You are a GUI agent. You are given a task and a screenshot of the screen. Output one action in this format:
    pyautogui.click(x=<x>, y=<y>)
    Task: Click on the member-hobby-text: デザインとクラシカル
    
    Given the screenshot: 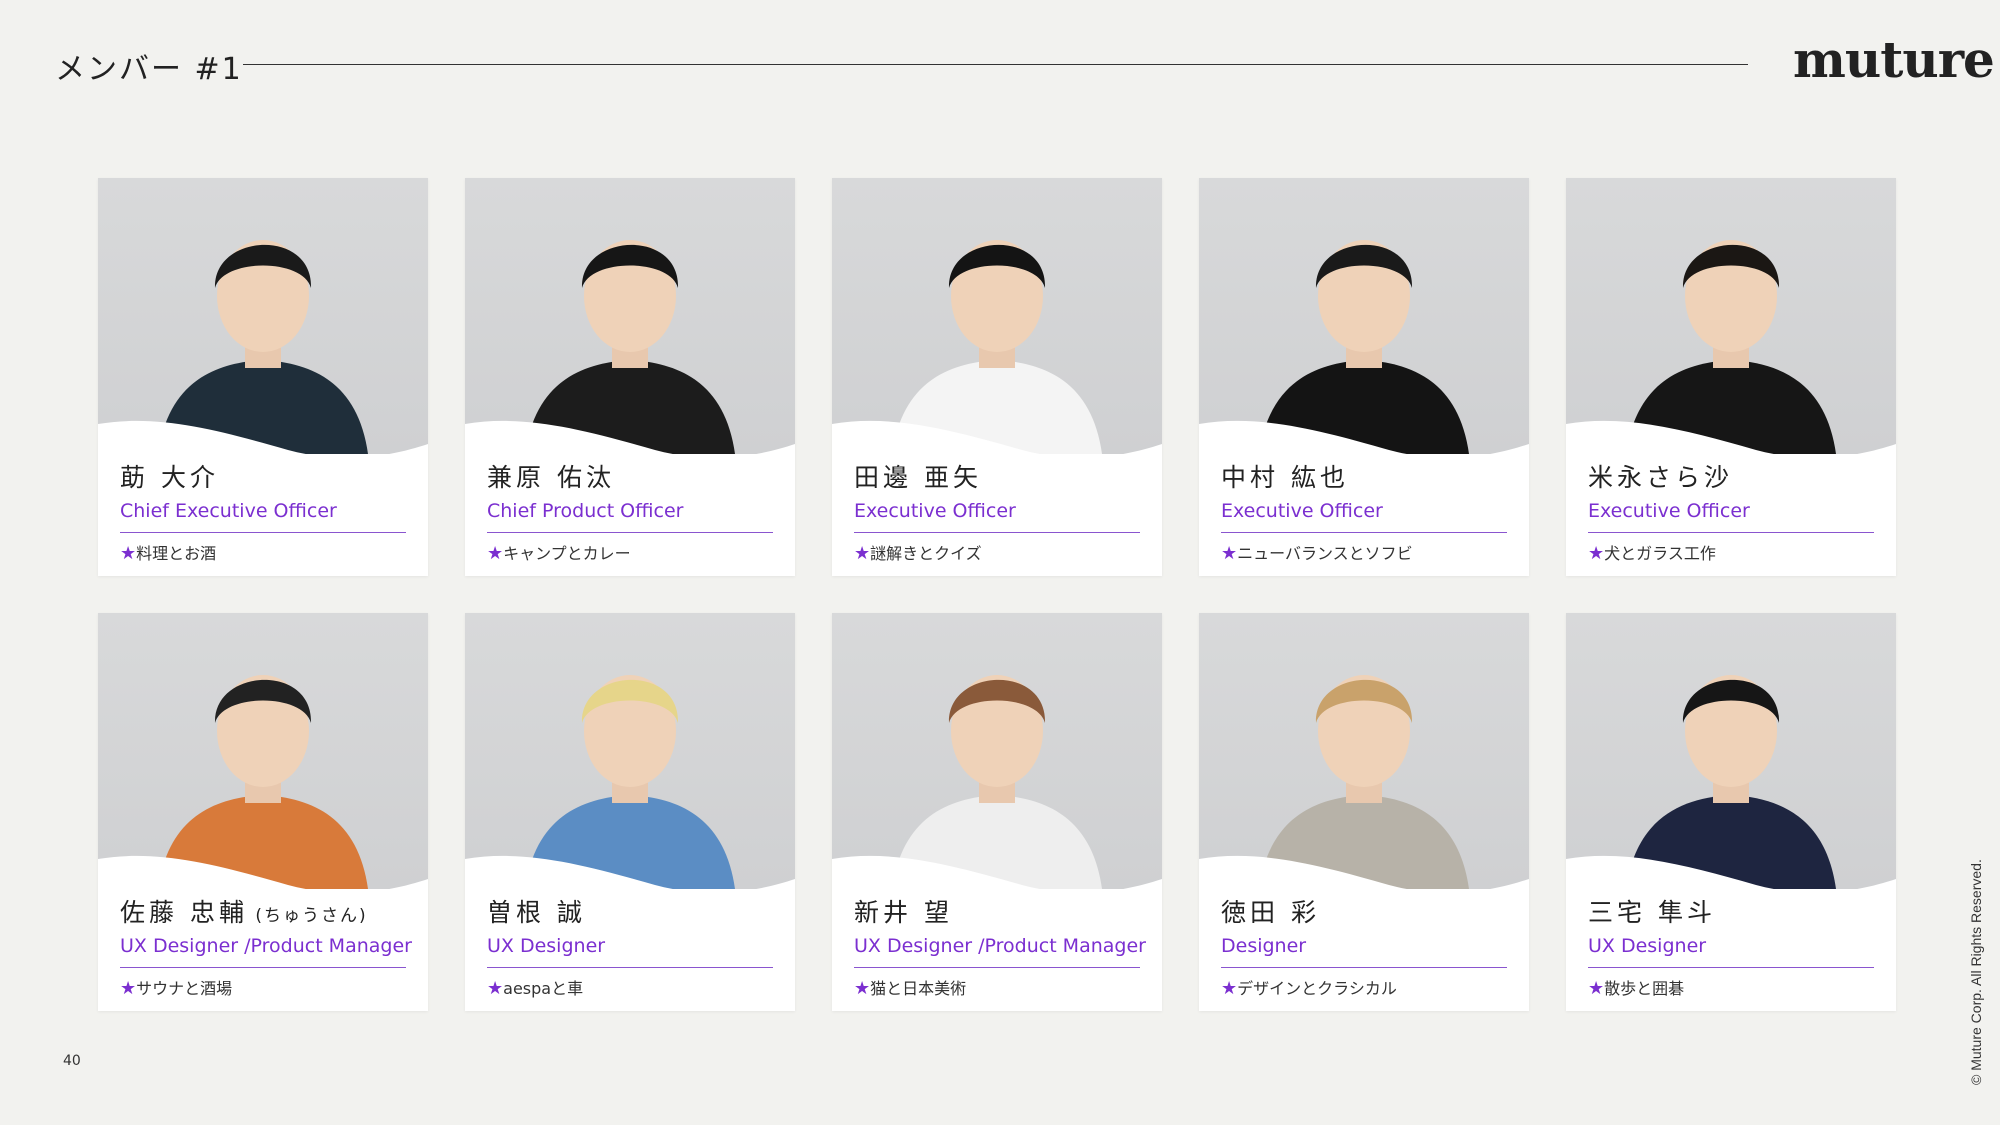 What is the action you would take?
    pyautogui.click(x=1317, y=988)
    